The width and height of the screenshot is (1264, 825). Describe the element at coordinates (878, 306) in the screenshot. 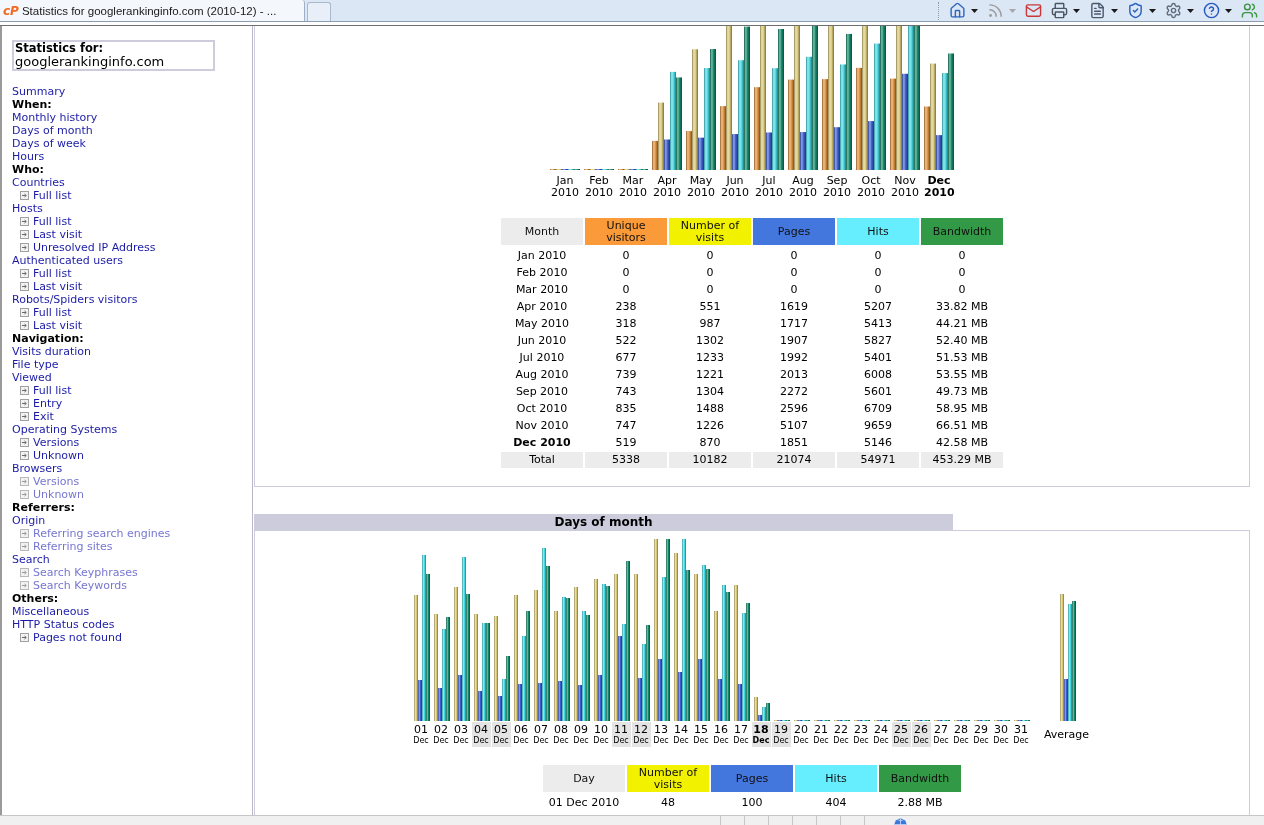

I see `table-cell-text: 5207` at that location.